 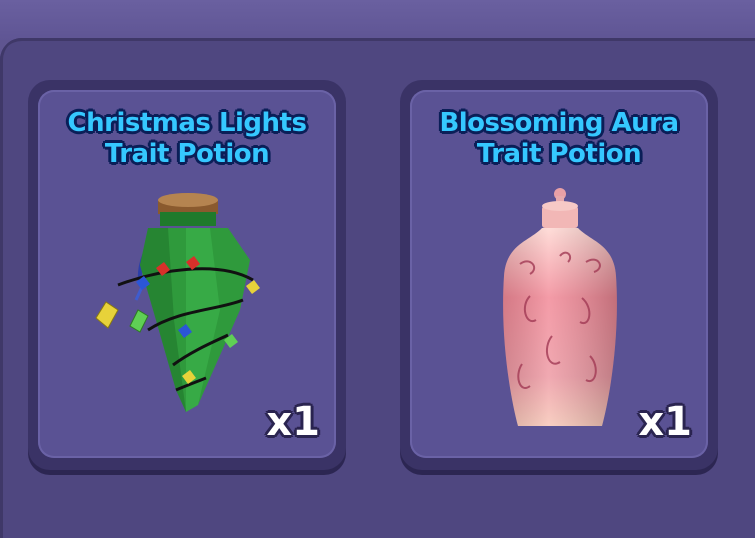 I want to click on item-title-line1: Blossoming Aura, so click(x=559, y=123).